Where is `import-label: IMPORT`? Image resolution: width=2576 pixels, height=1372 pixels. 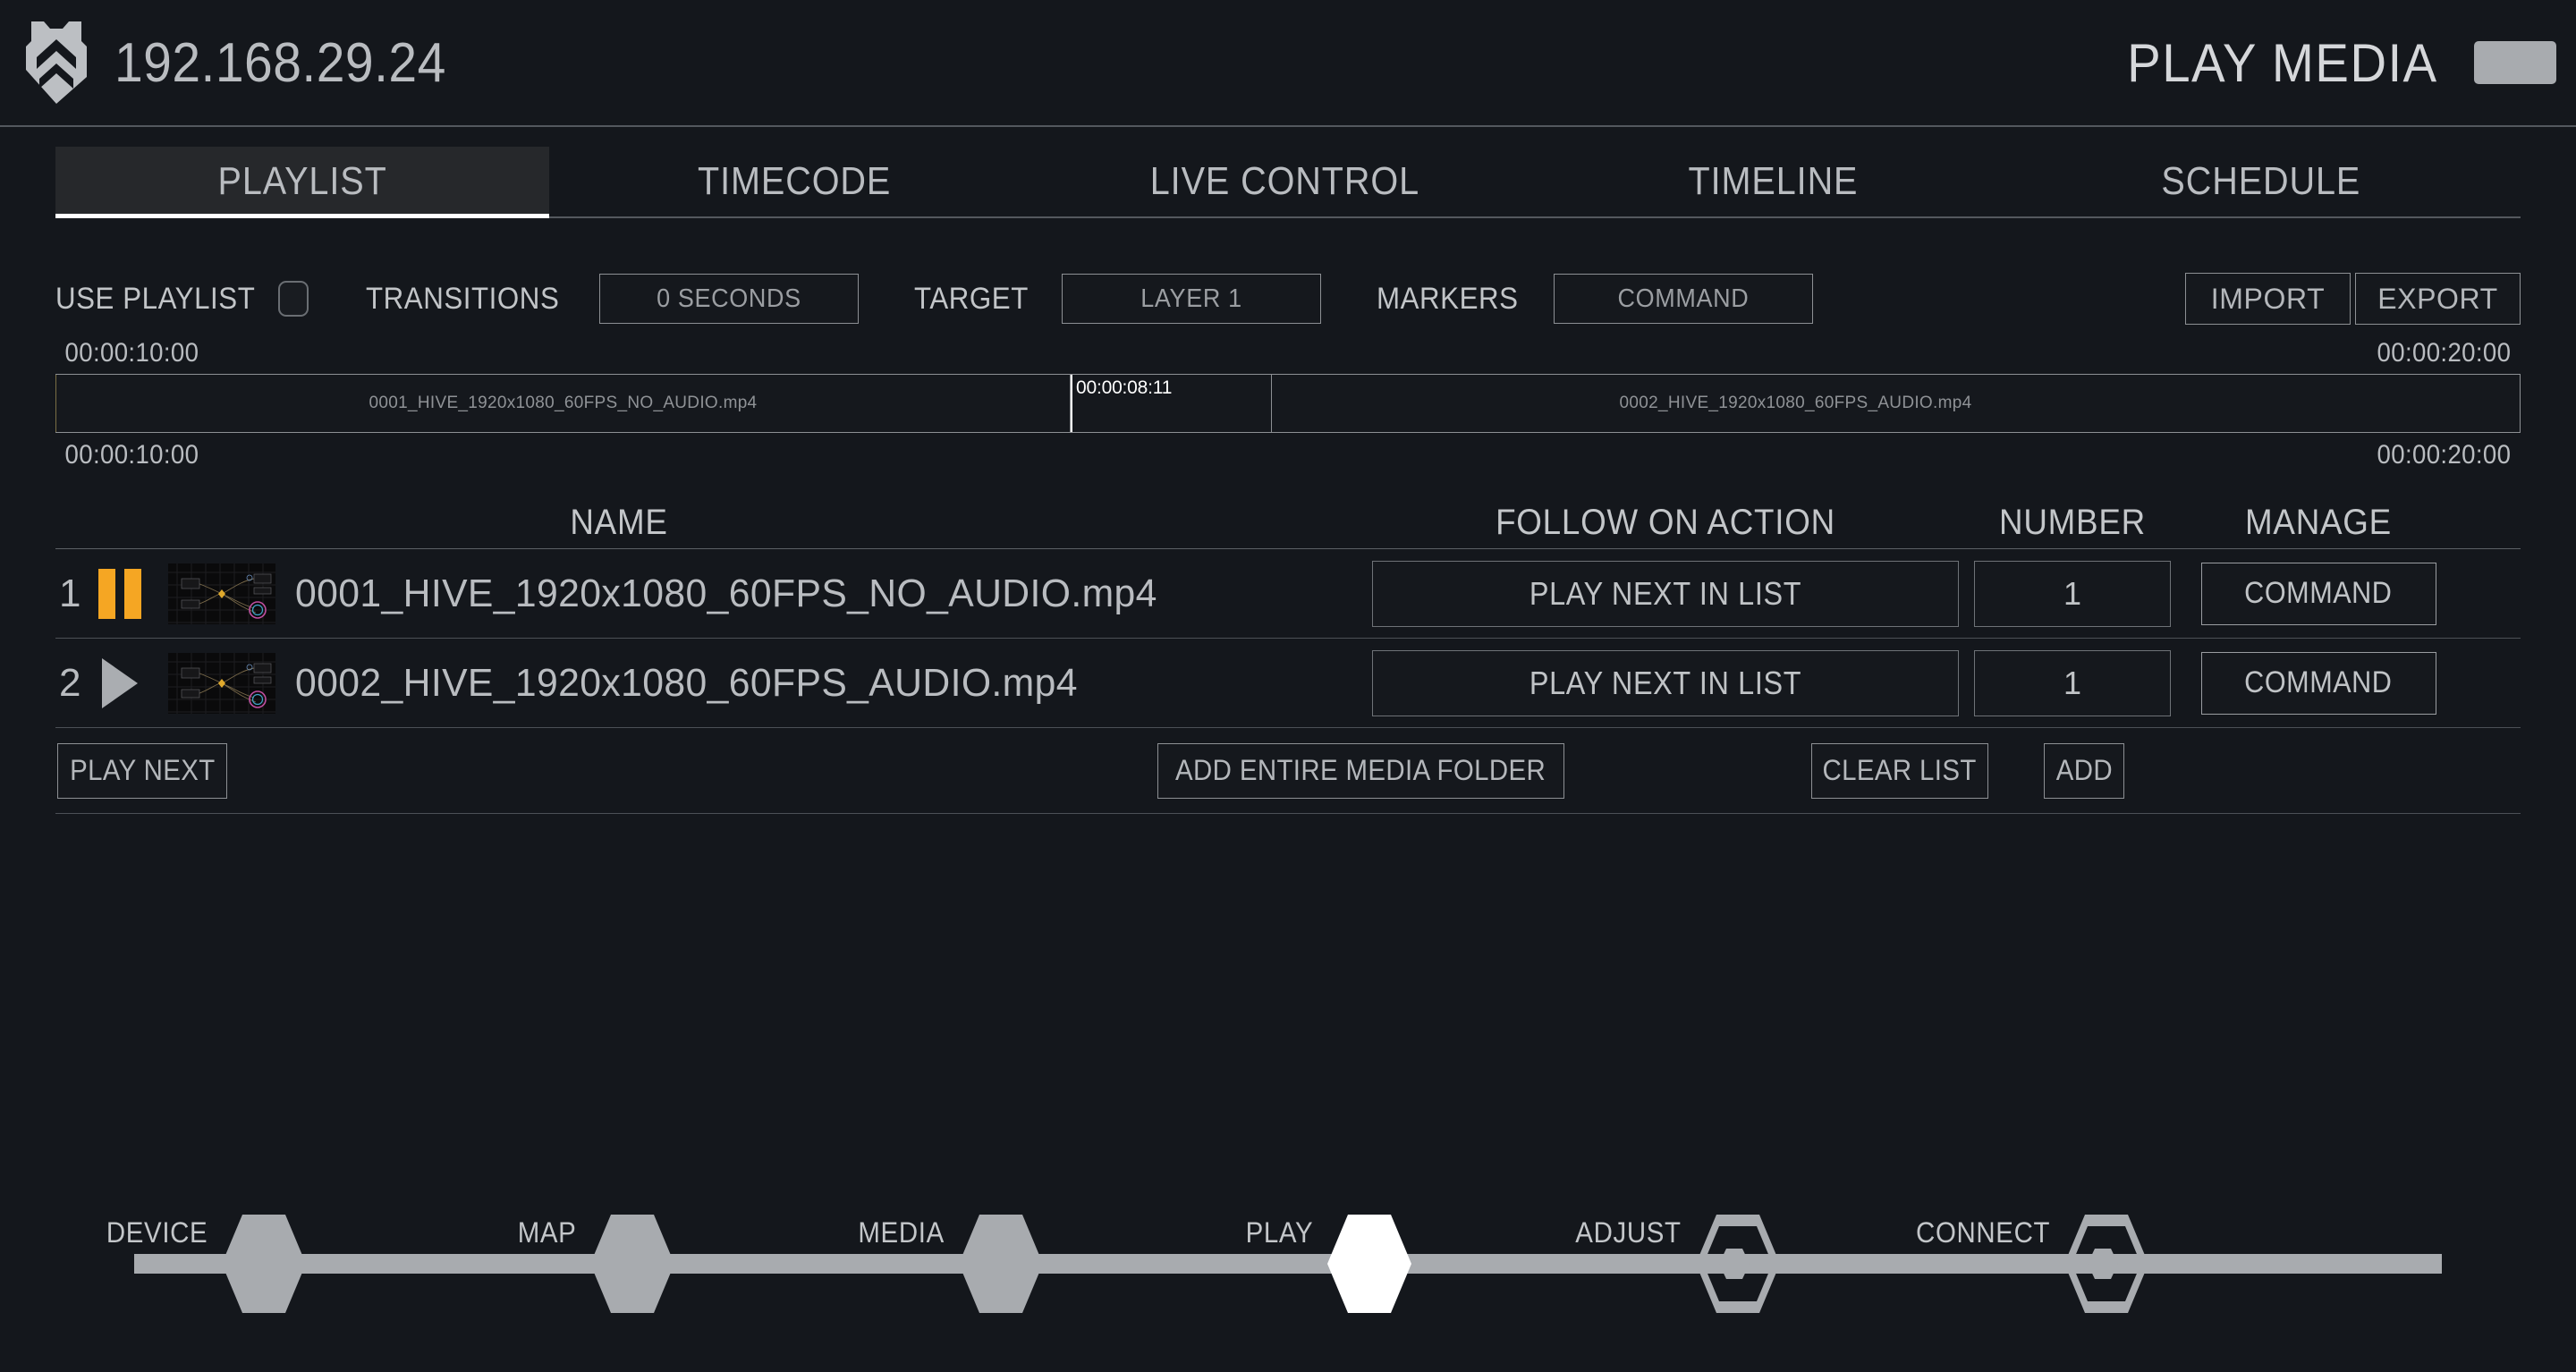 import-label: IMPORT is located at coordinates (2268, 298).